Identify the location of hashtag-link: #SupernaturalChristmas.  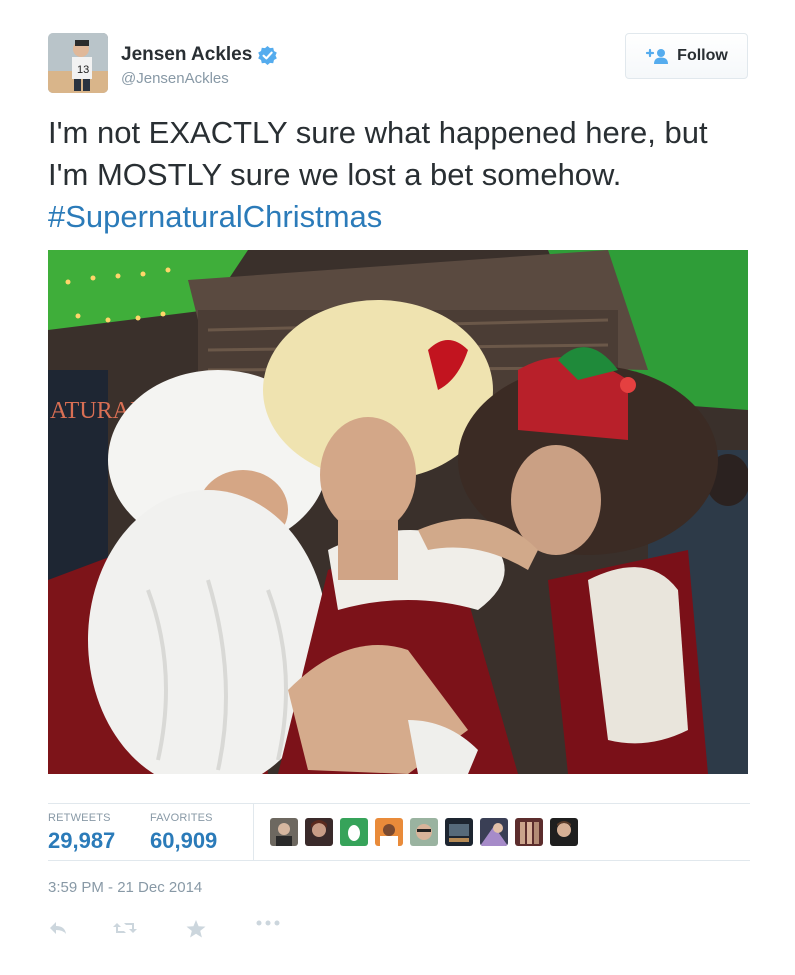
(215, 216).